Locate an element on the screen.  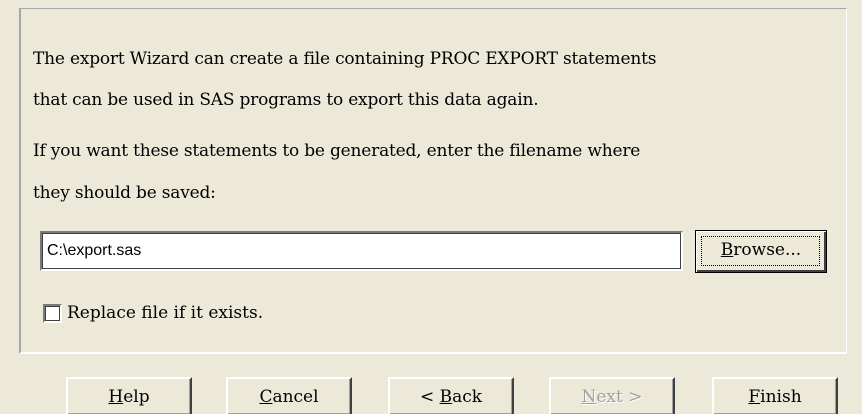
back-button: < Back is located at coordinates (451, 395).